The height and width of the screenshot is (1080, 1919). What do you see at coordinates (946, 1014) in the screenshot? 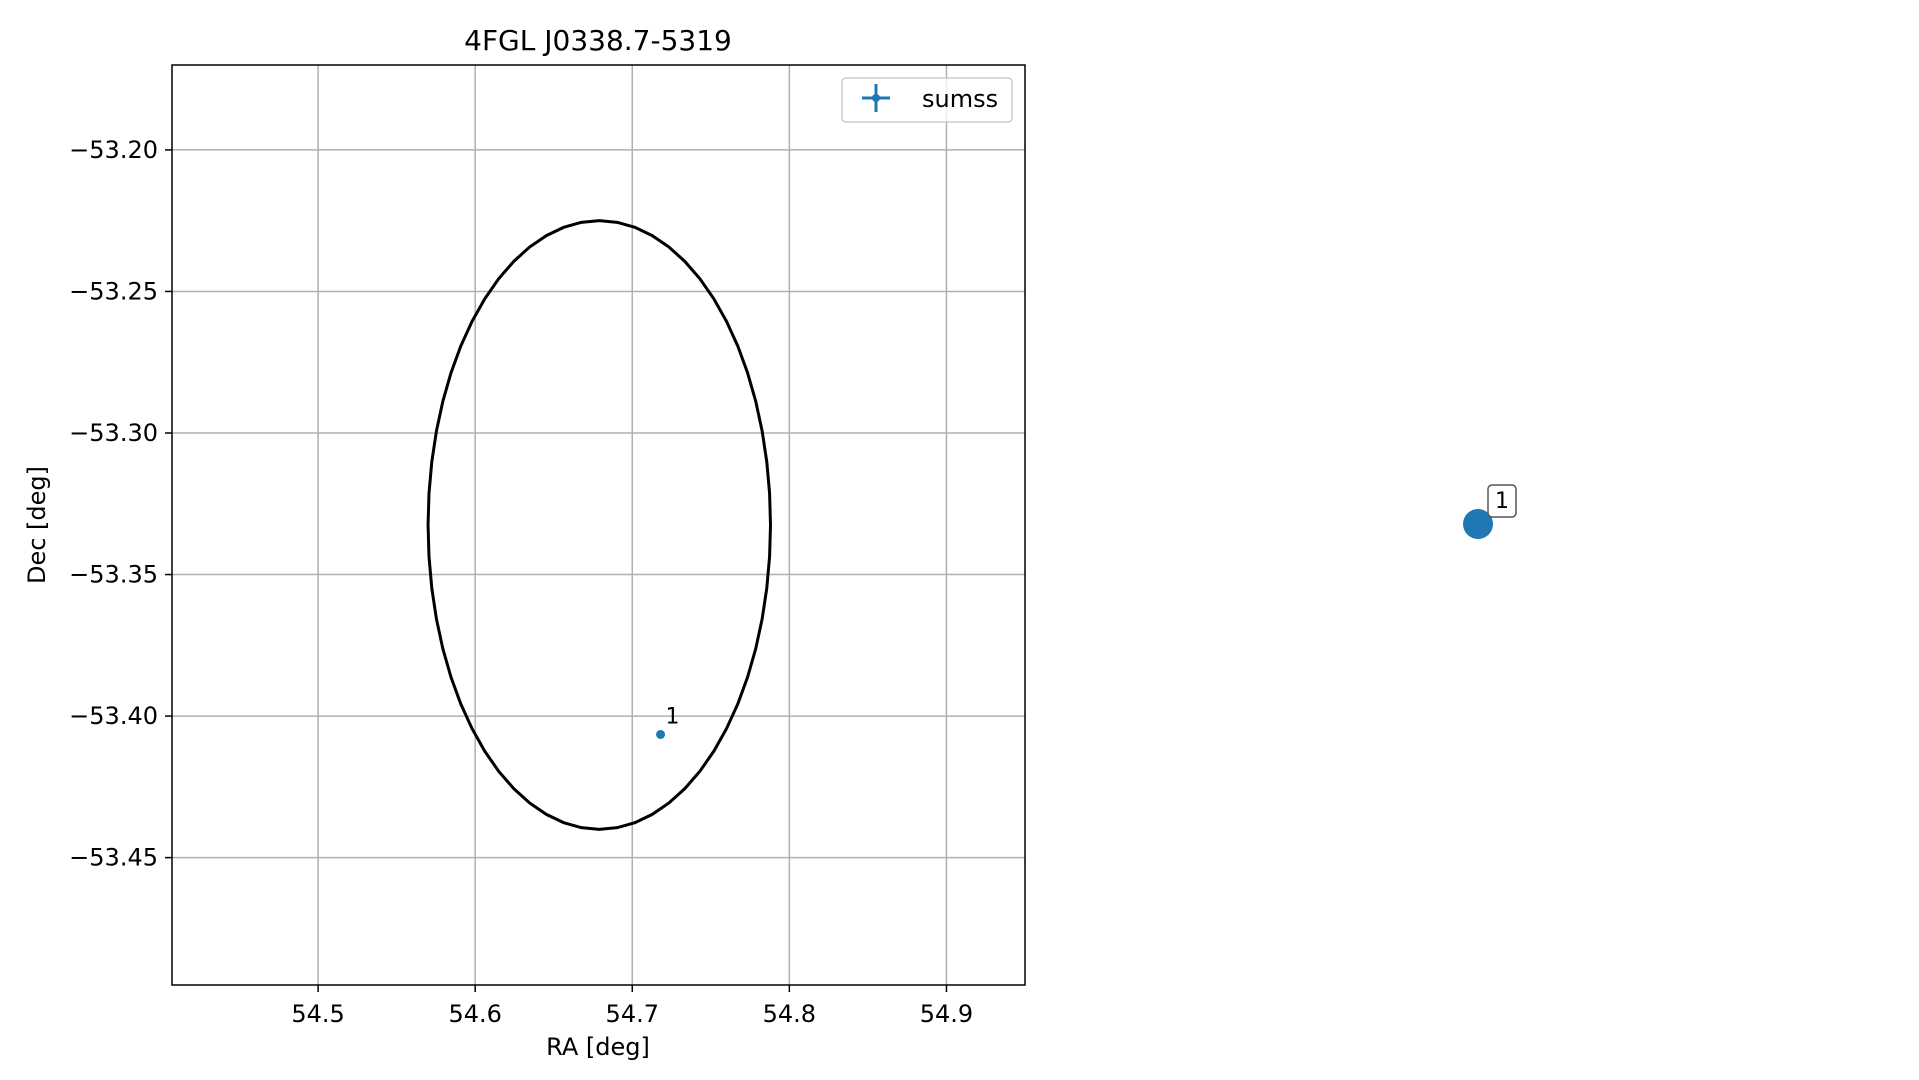
I see `x-tick-label: 54.9` at bounding box center [946, 1014].